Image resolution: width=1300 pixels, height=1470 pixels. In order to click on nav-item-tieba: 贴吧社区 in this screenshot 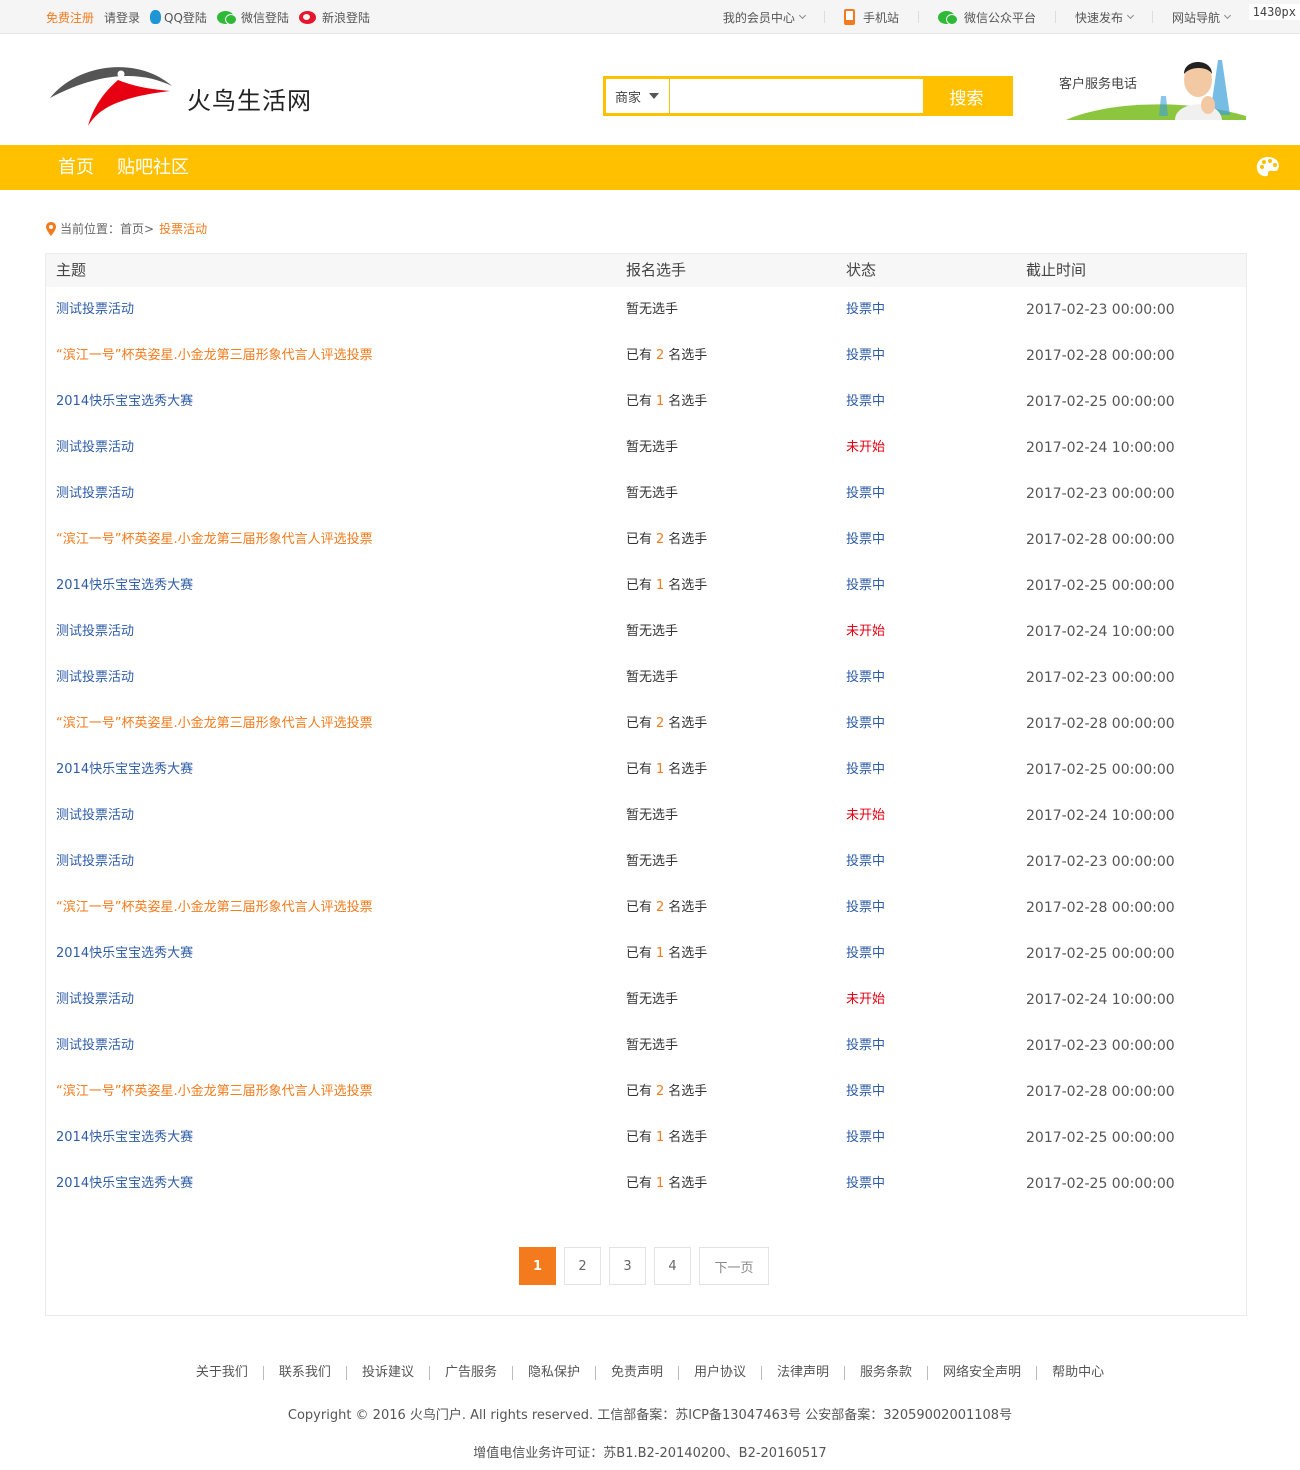, I will do `click(153, 167)`.